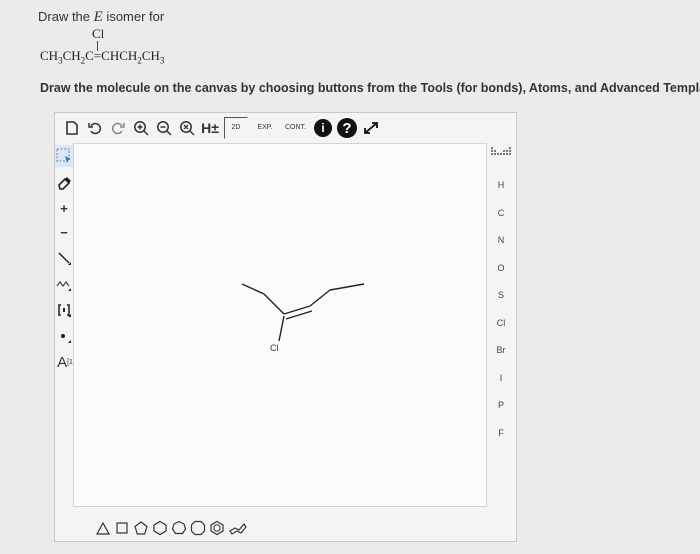 The height and width of the screenshot is (554, 700). What do you see at coordinates (64, 232) in the screenshot?
I see `negative-charge-button: −` at bounding box center [64, 232].